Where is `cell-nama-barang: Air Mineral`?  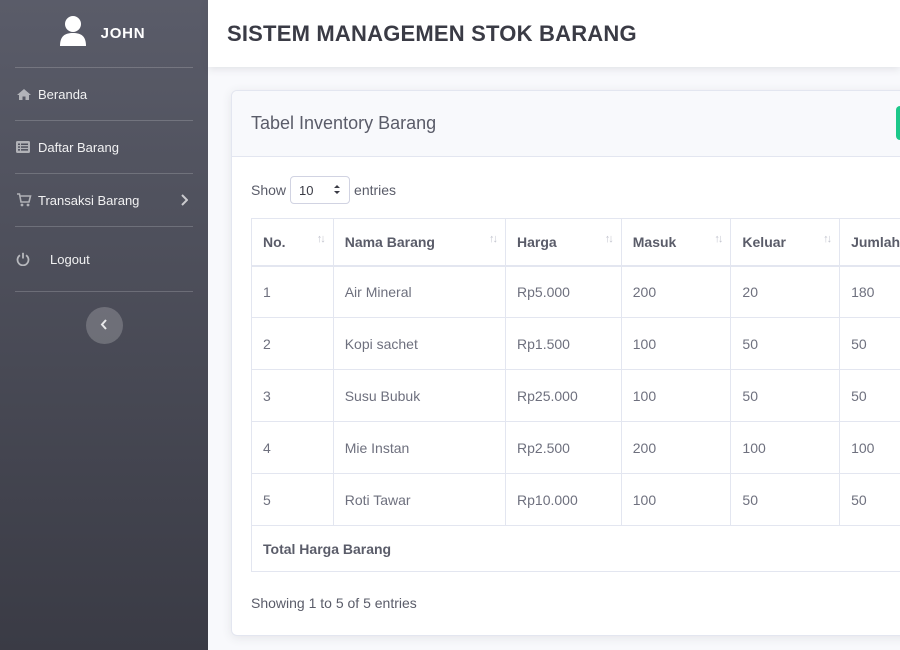
cell-nama-barang: Air Mineral is located at coordinates (419, 291).